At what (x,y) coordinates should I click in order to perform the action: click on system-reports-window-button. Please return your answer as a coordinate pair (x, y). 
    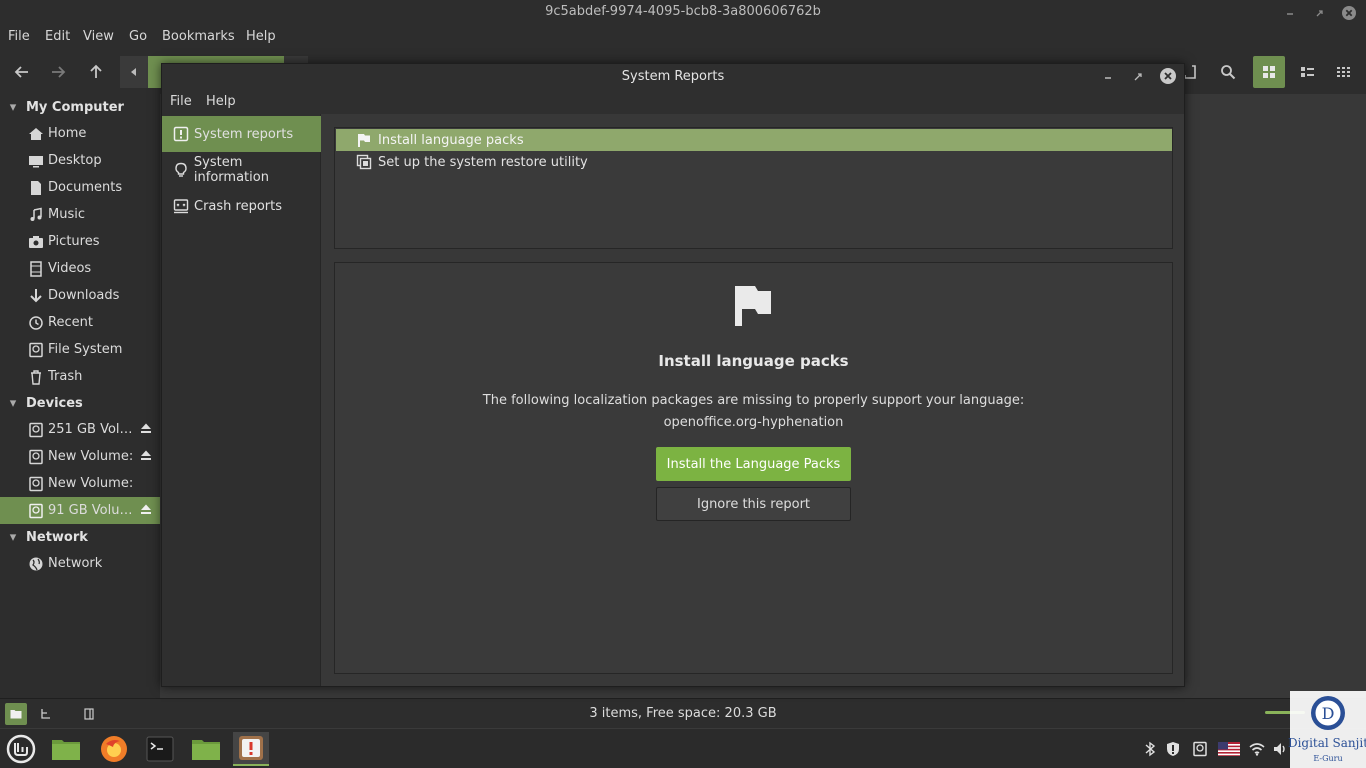
    Looking at the image, I should click on (251, 749).